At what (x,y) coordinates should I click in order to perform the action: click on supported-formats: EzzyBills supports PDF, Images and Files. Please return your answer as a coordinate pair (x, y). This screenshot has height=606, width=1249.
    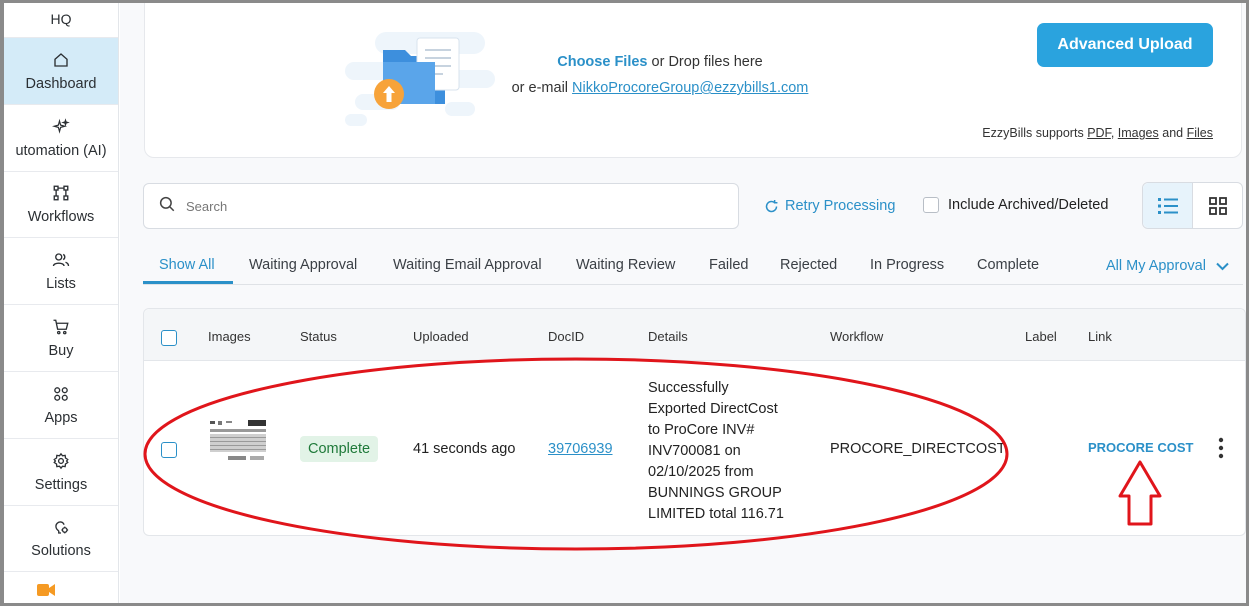
    Looking at the image, I should click on (1097, 133).